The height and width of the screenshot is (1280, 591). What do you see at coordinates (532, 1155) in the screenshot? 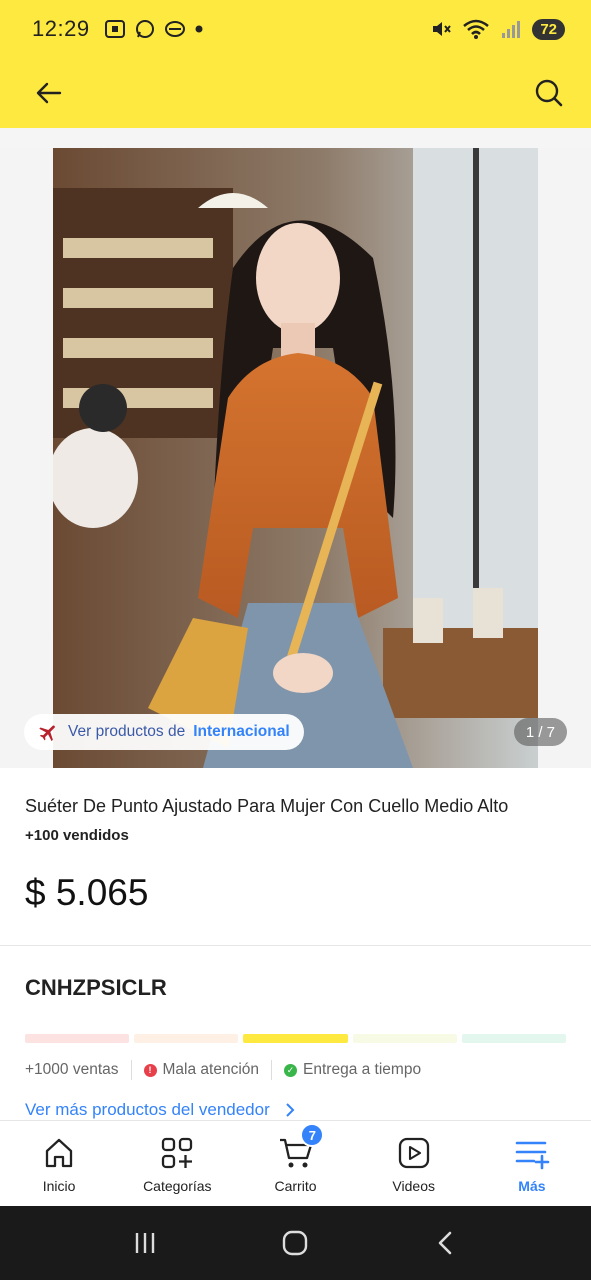
I see `menu-plus-icon` at bounding box center [532, 1155].